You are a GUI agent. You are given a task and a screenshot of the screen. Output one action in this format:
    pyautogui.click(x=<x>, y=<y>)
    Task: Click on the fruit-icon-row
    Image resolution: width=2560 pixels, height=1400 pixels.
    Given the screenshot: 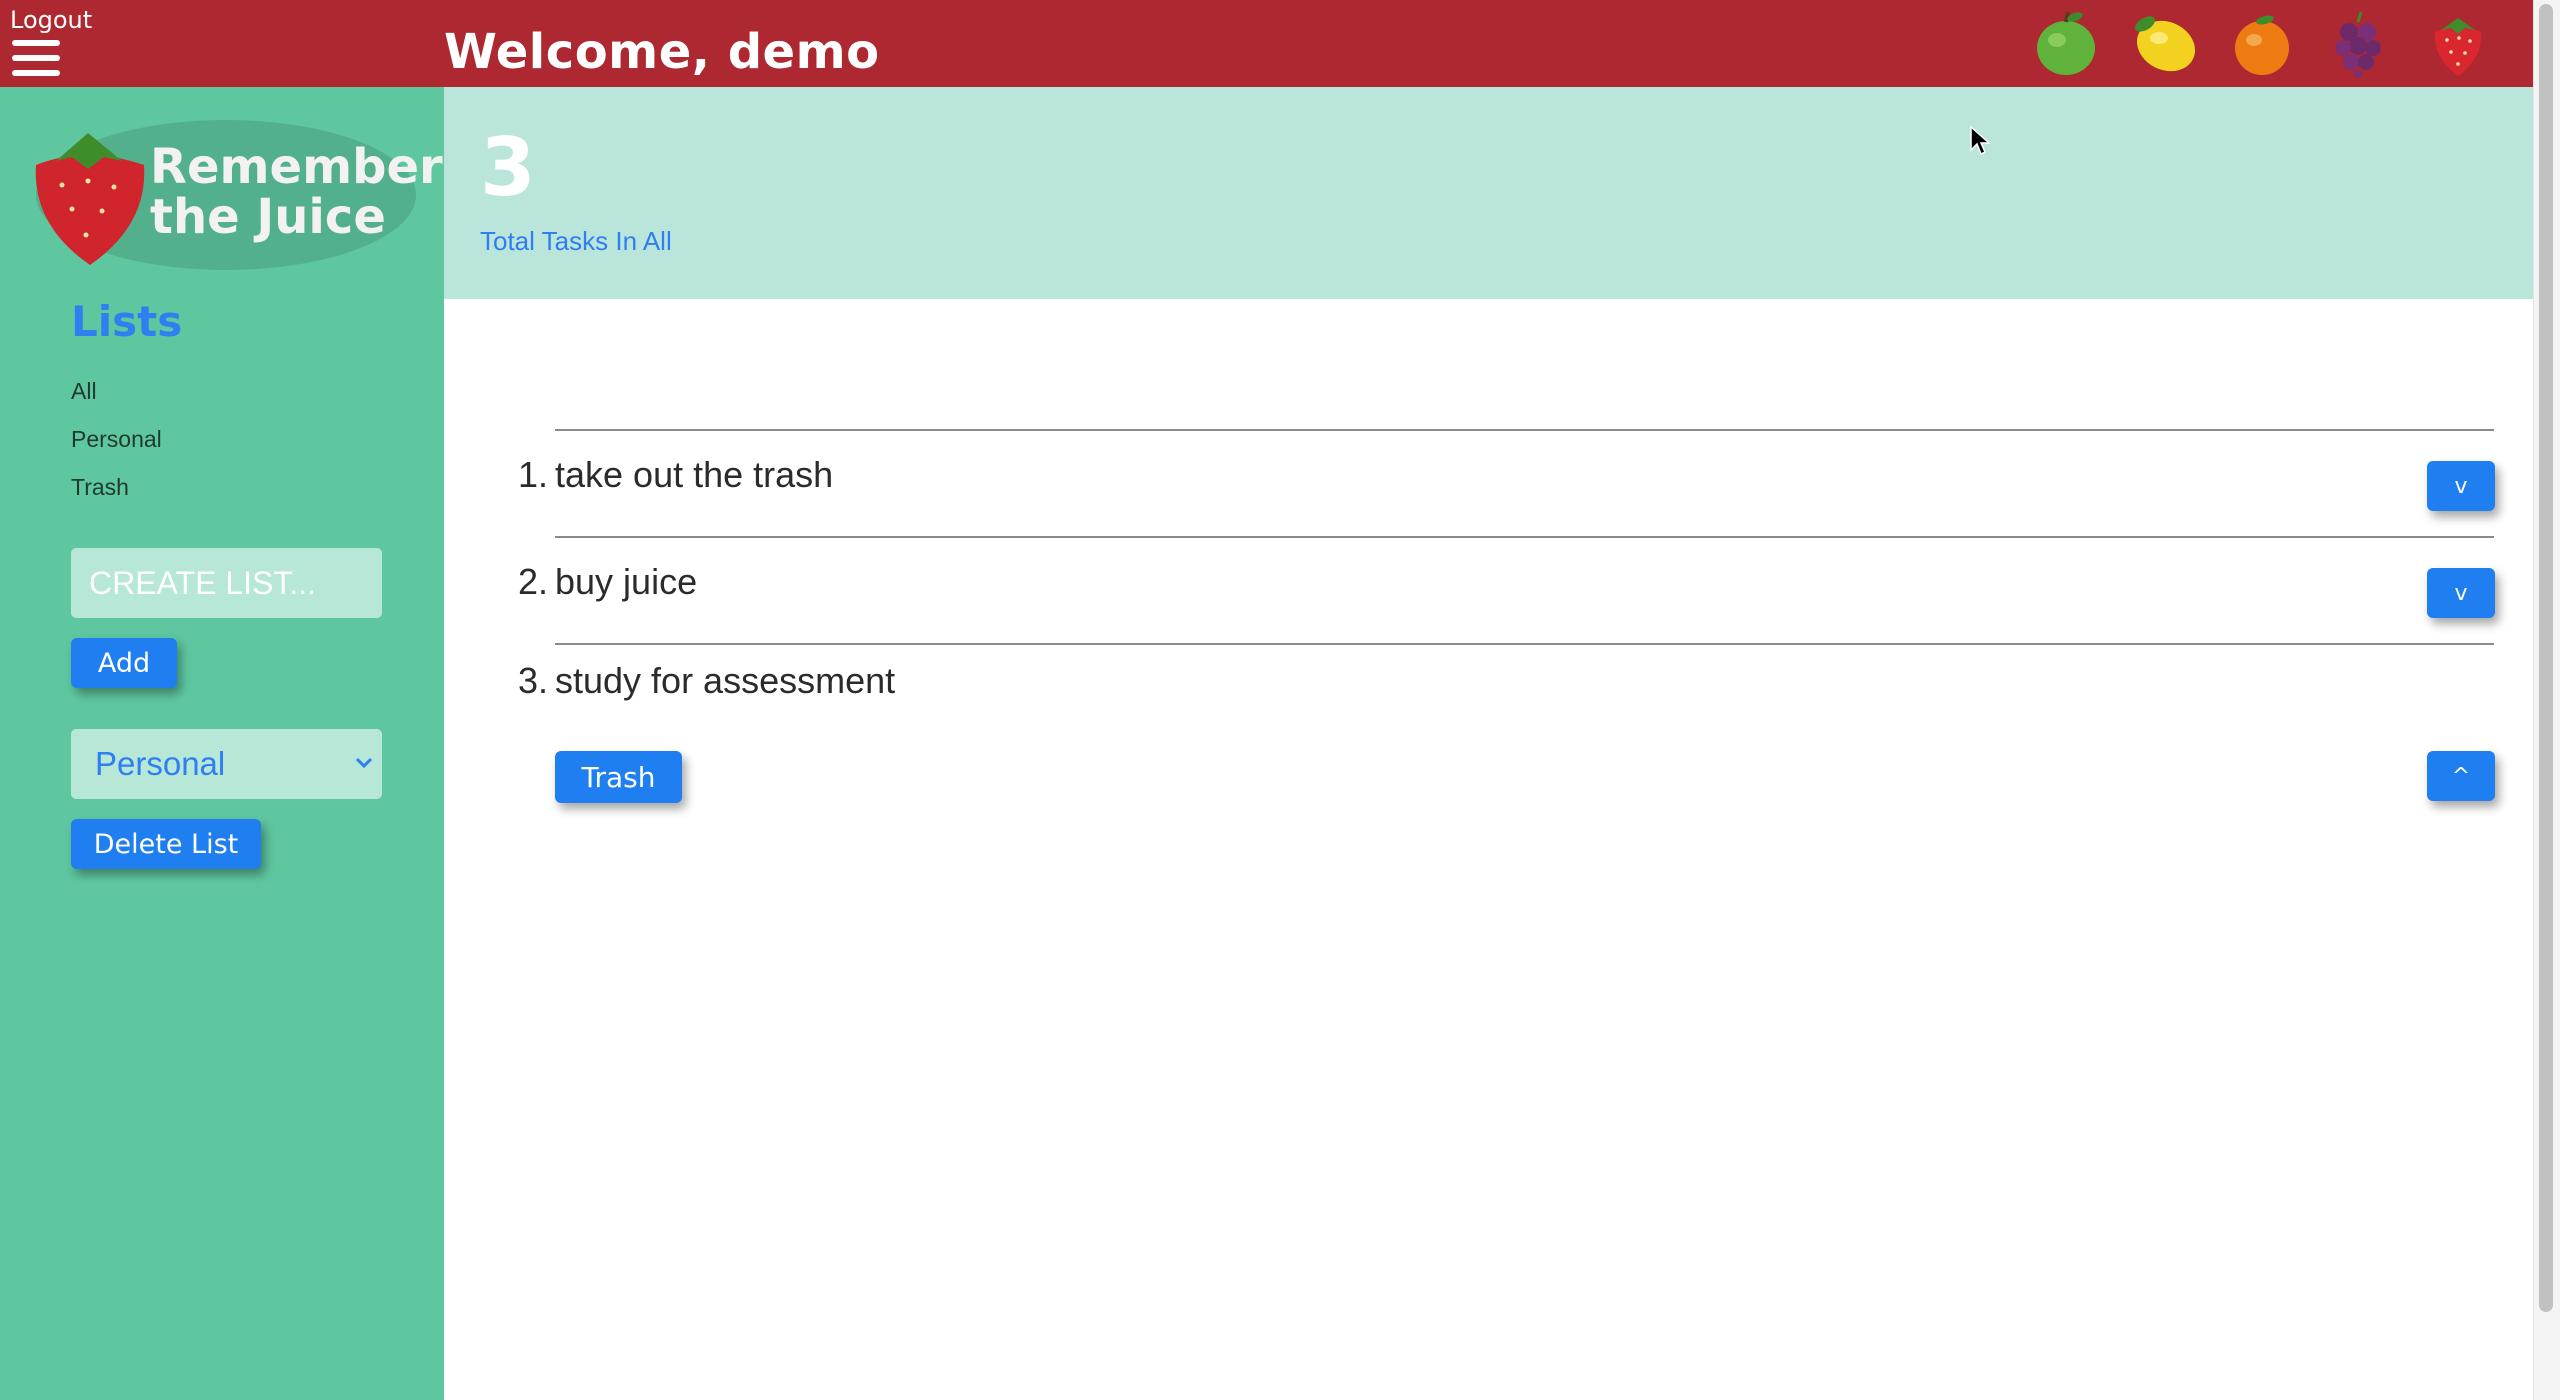 What is the action you would take?
    pyautogui.click(x=2262, y=43)
    